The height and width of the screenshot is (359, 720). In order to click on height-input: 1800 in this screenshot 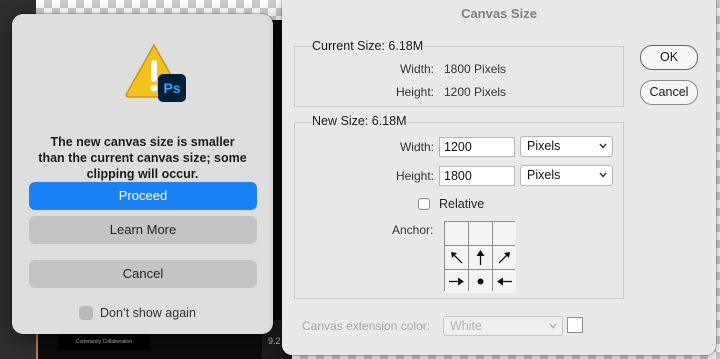, I will do `click(477, 176)`.